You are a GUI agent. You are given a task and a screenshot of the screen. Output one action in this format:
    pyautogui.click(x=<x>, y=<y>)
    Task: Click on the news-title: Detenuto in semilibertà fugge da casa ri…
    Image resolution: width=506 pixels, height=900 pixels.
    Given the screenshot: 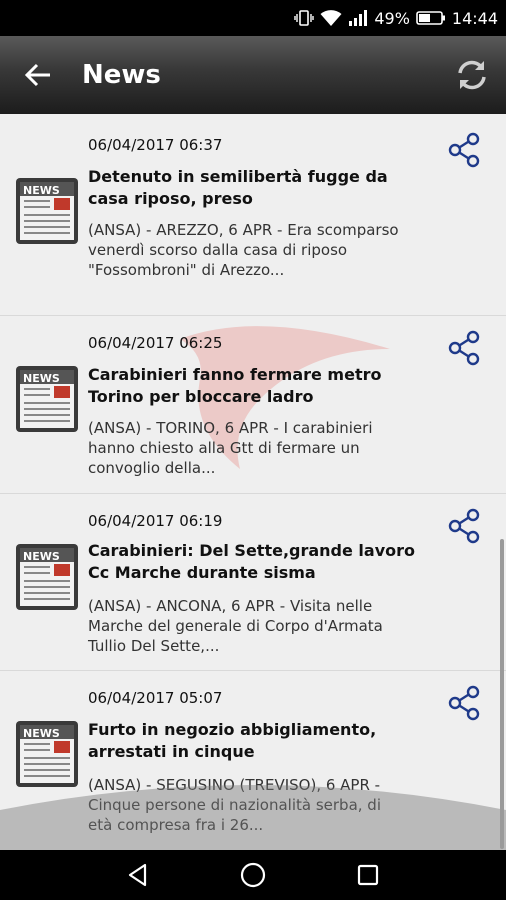 What is the action you would take?
    pyautogui.click(x=238, y=187)
    